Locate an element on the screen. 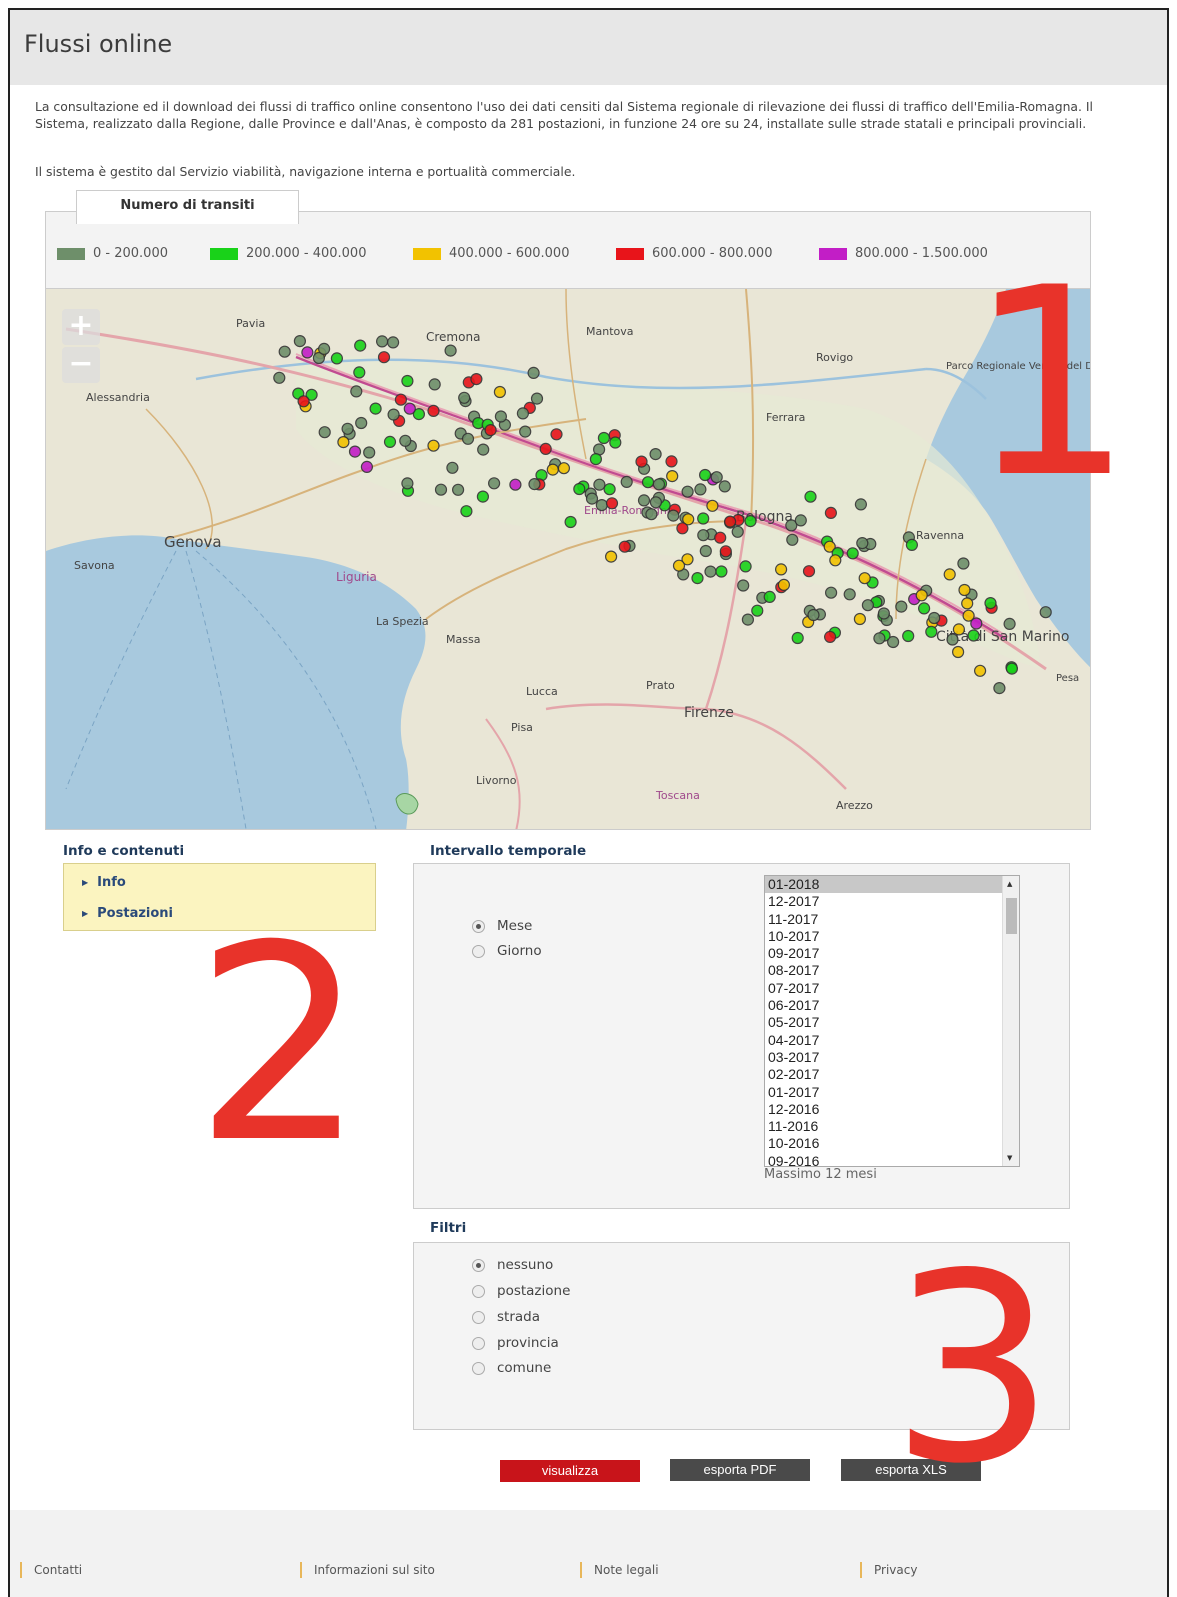 Image resolution: width=1177 pixels, height=1597 pixels. postazioni-link: ▶ Postazioni is located at coordinates (127, 913).